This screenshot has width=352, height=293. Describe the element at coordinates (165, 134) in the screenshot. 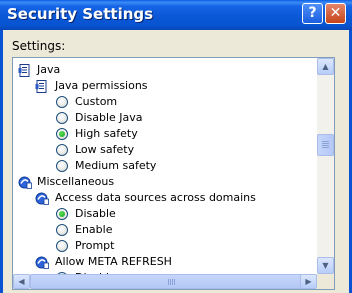

I see `tree-option-item: High safety` at that location.